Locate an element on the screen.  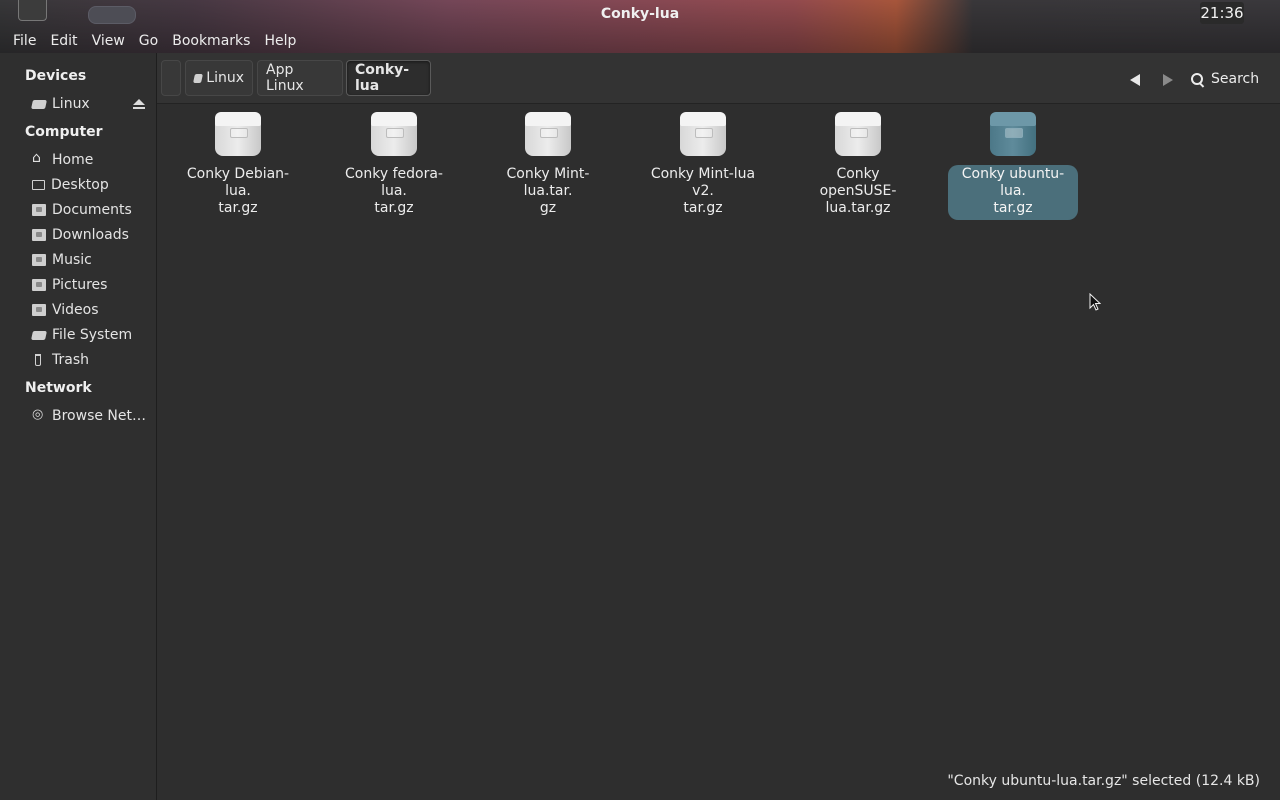
breadcrumb-linux: Linux is located at coordinates (219, 78).